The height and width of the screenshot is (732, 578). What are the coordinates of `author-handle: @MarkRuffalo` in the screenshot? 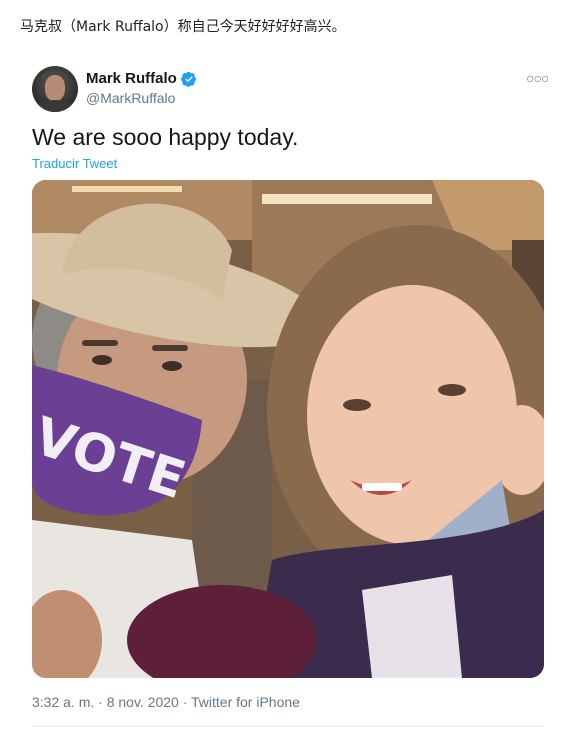 It's located at (130, 98).